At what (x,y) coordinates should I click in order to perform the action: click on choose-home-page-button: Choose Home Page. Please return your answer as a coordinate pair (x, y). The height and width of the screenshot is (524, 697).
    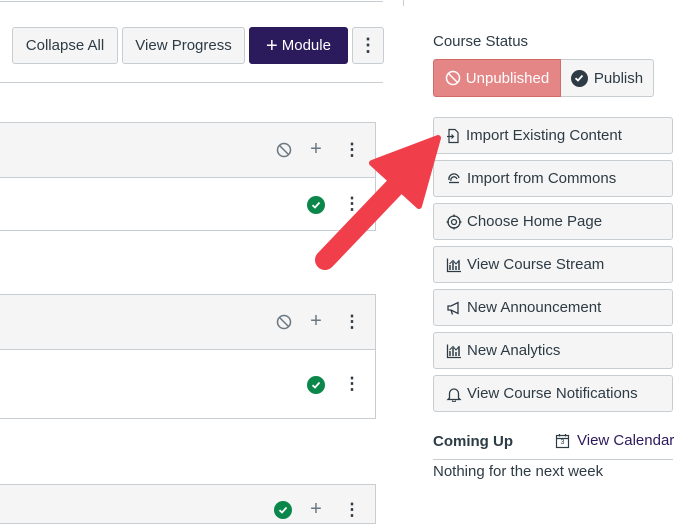
    Looking at the image, I should click on (553, 221).